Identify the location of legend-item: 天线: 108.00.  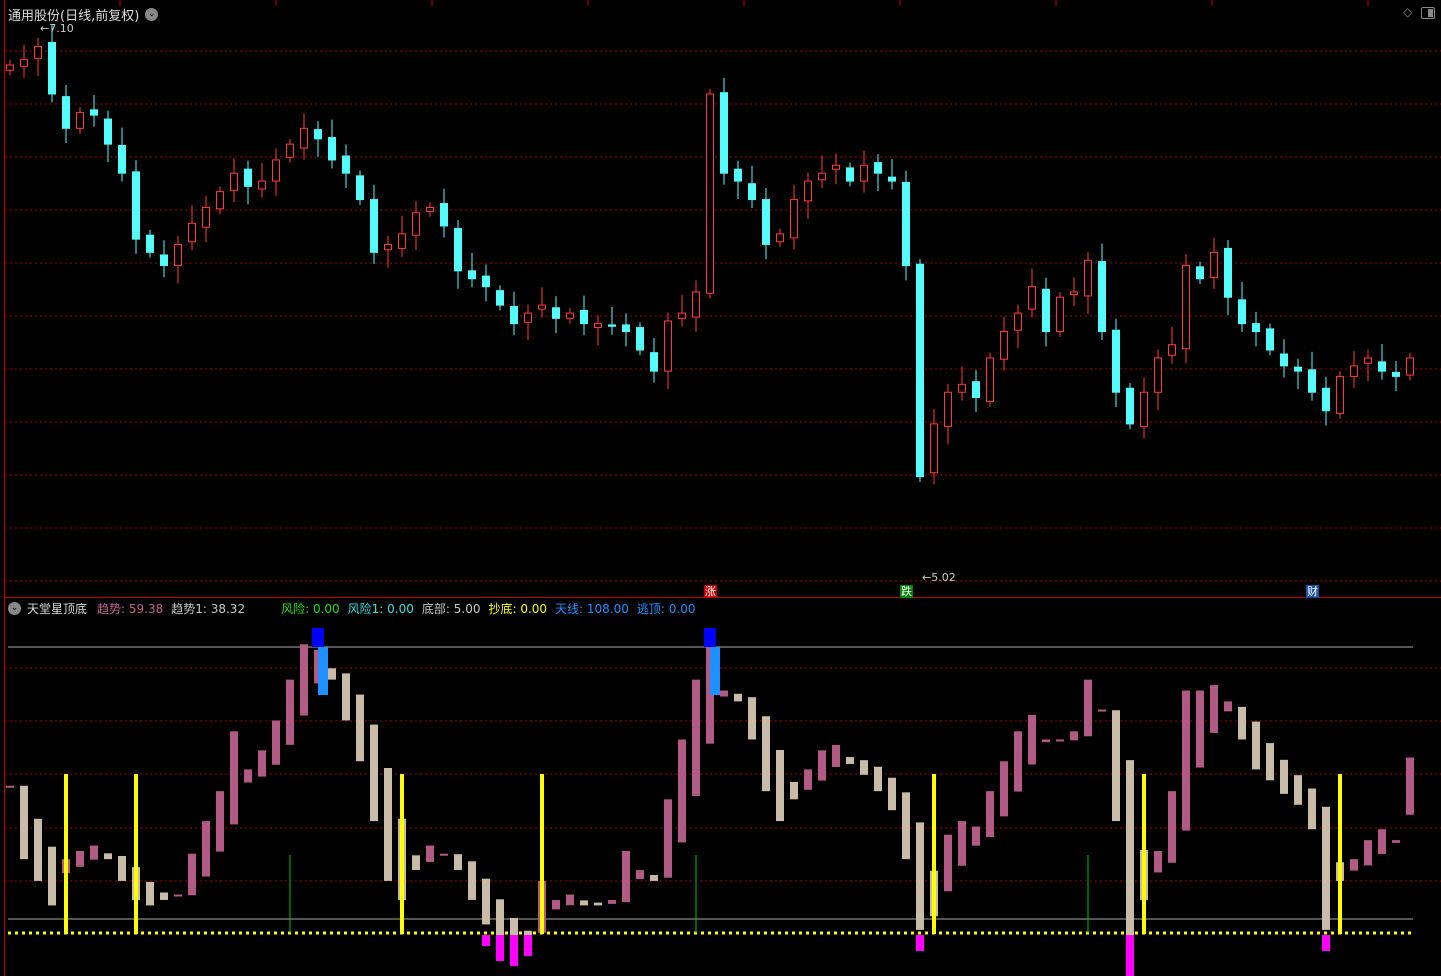
(592, 609).